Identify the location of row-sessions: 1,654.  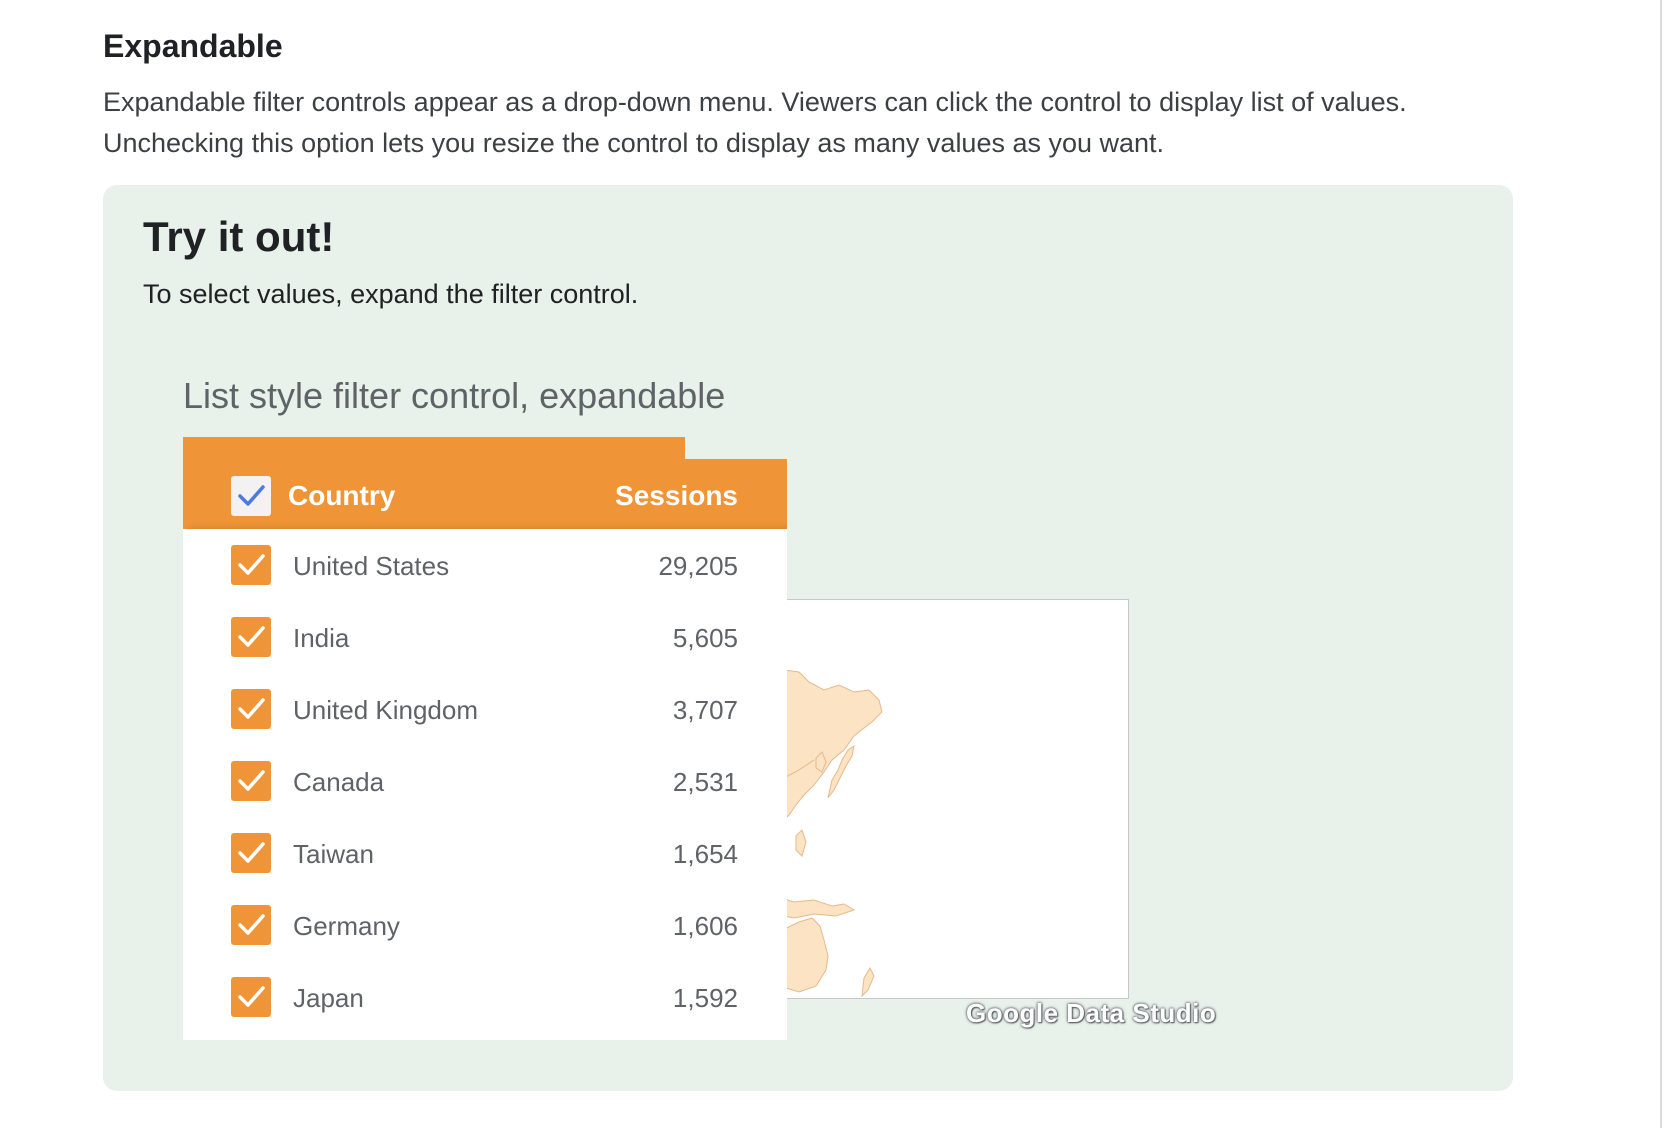
(705, 854).